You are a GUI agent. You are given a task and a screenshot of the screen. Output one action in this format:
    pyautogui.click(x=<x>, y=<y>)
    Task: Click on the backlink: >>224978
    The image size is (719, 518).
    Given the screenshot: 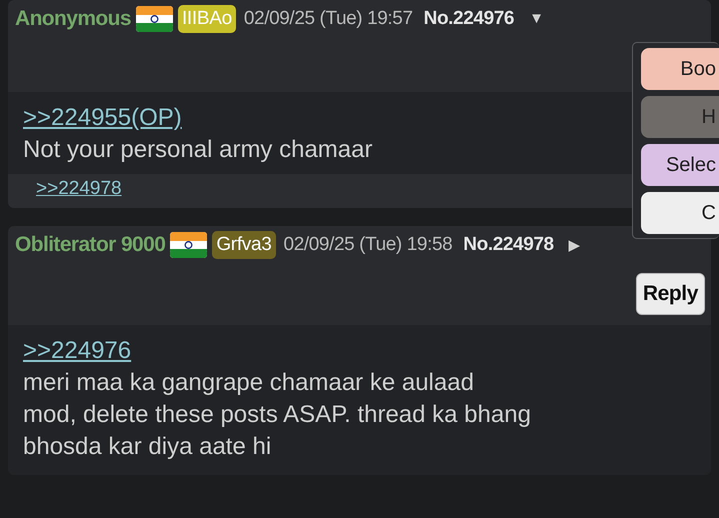 What is the action you would take?
    pyautogui.click(x=79, y=188)
    